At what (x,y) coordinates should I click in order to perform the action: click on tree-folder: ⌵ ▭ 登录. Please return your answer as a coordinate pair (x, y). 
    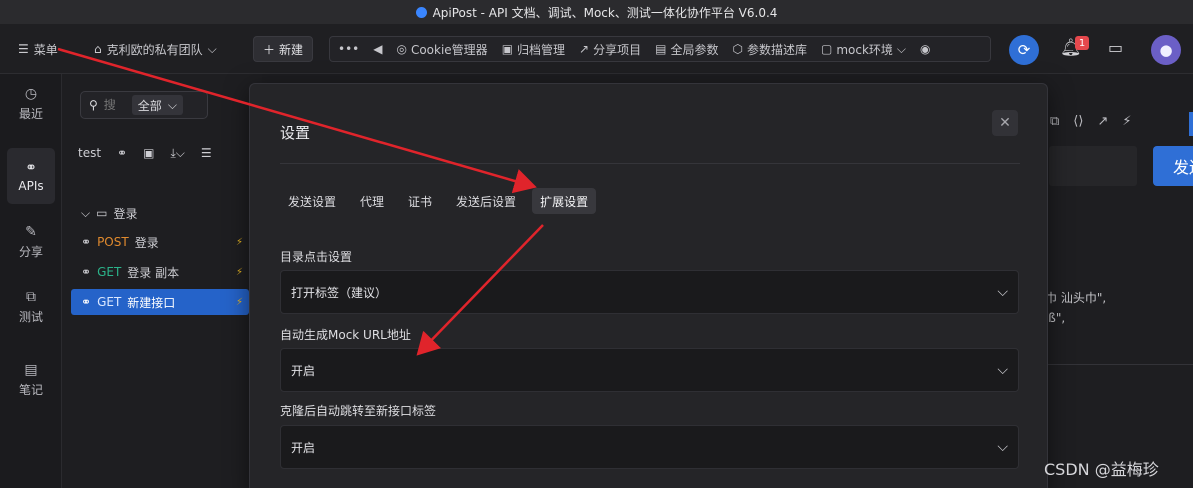
    Looking at the image, I should click on (160, 213).